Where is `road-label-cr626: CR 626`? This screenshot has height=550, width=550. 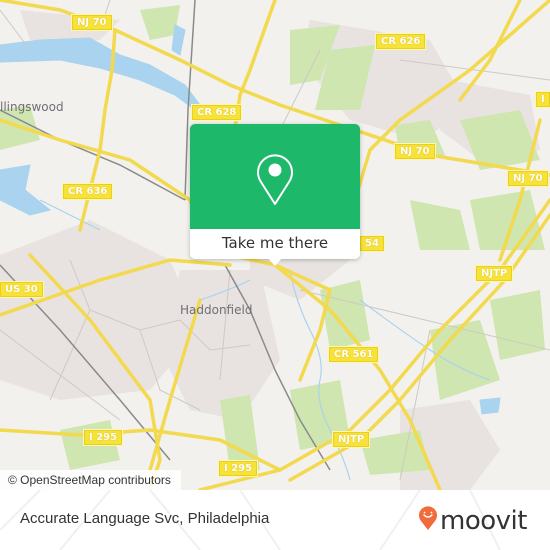
road-label-cr626: CR 626 is located at coordinates (400, 41).